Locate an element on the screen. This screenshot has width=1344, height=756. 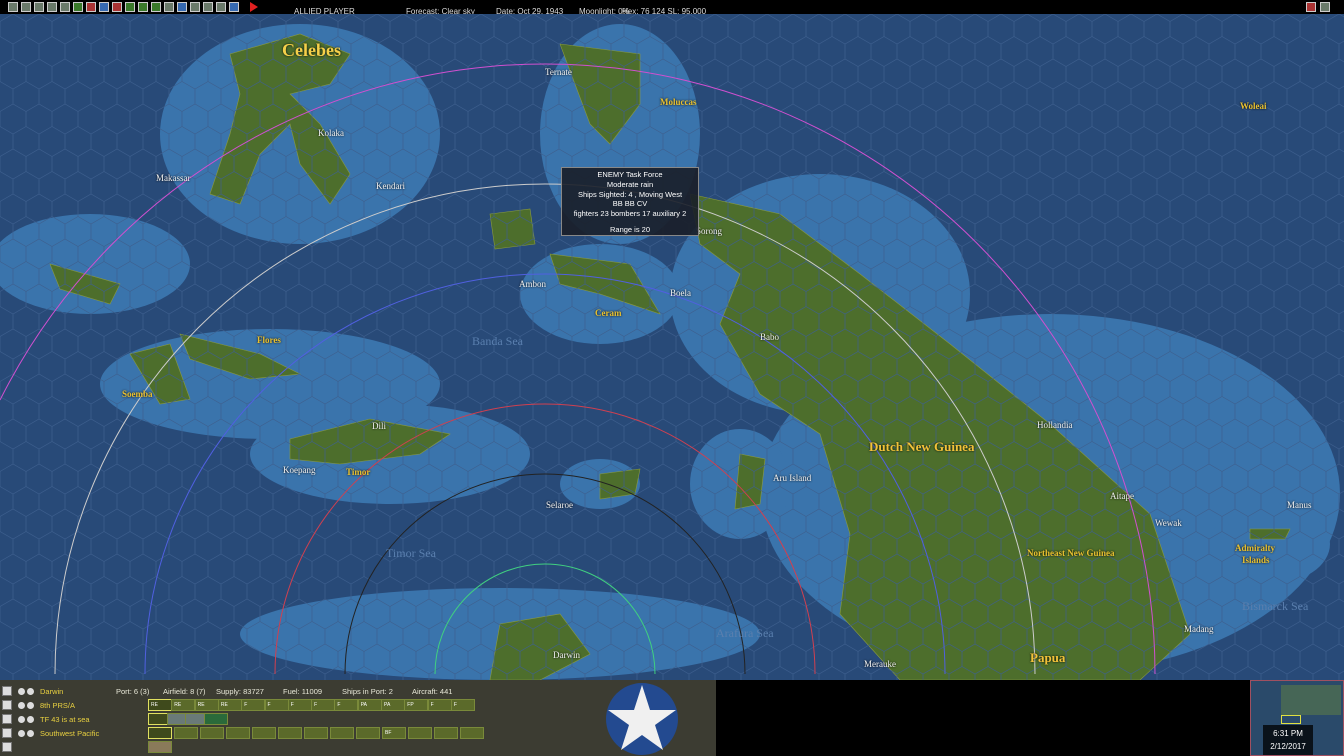
gear-icon is located at coordinates (194, 7).